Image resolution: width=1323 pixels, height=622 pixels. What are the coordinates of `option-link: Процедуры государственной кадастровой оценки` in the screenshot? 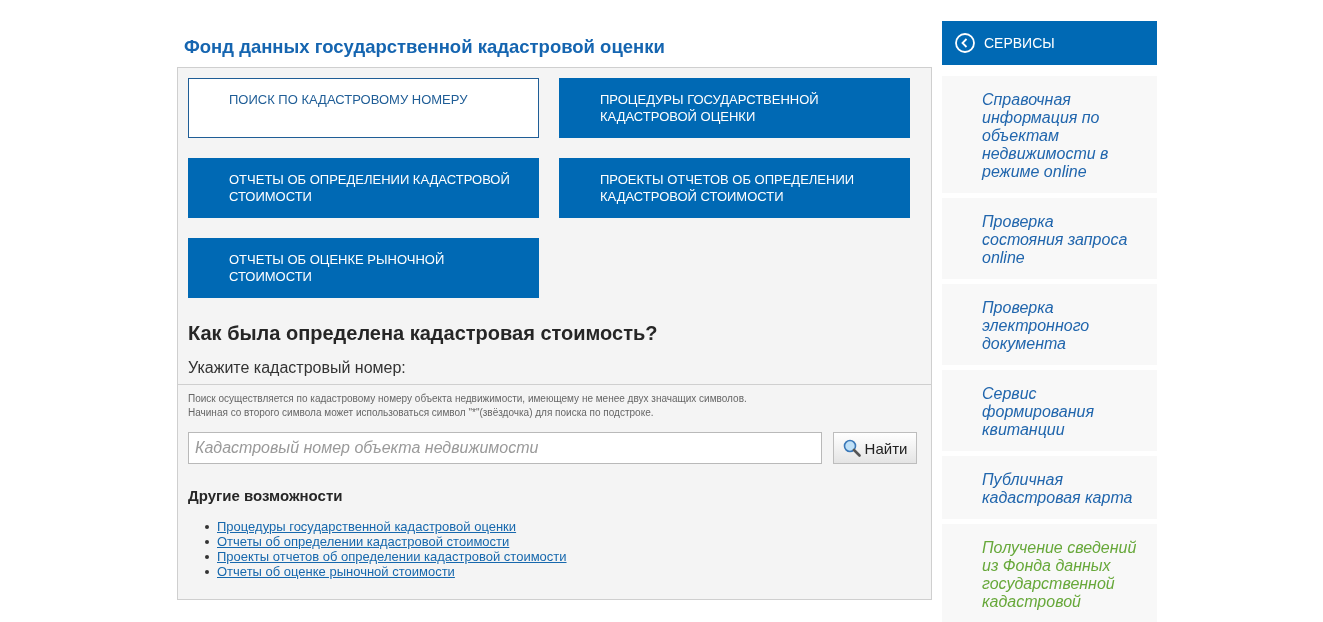 It's located at (367, 526).